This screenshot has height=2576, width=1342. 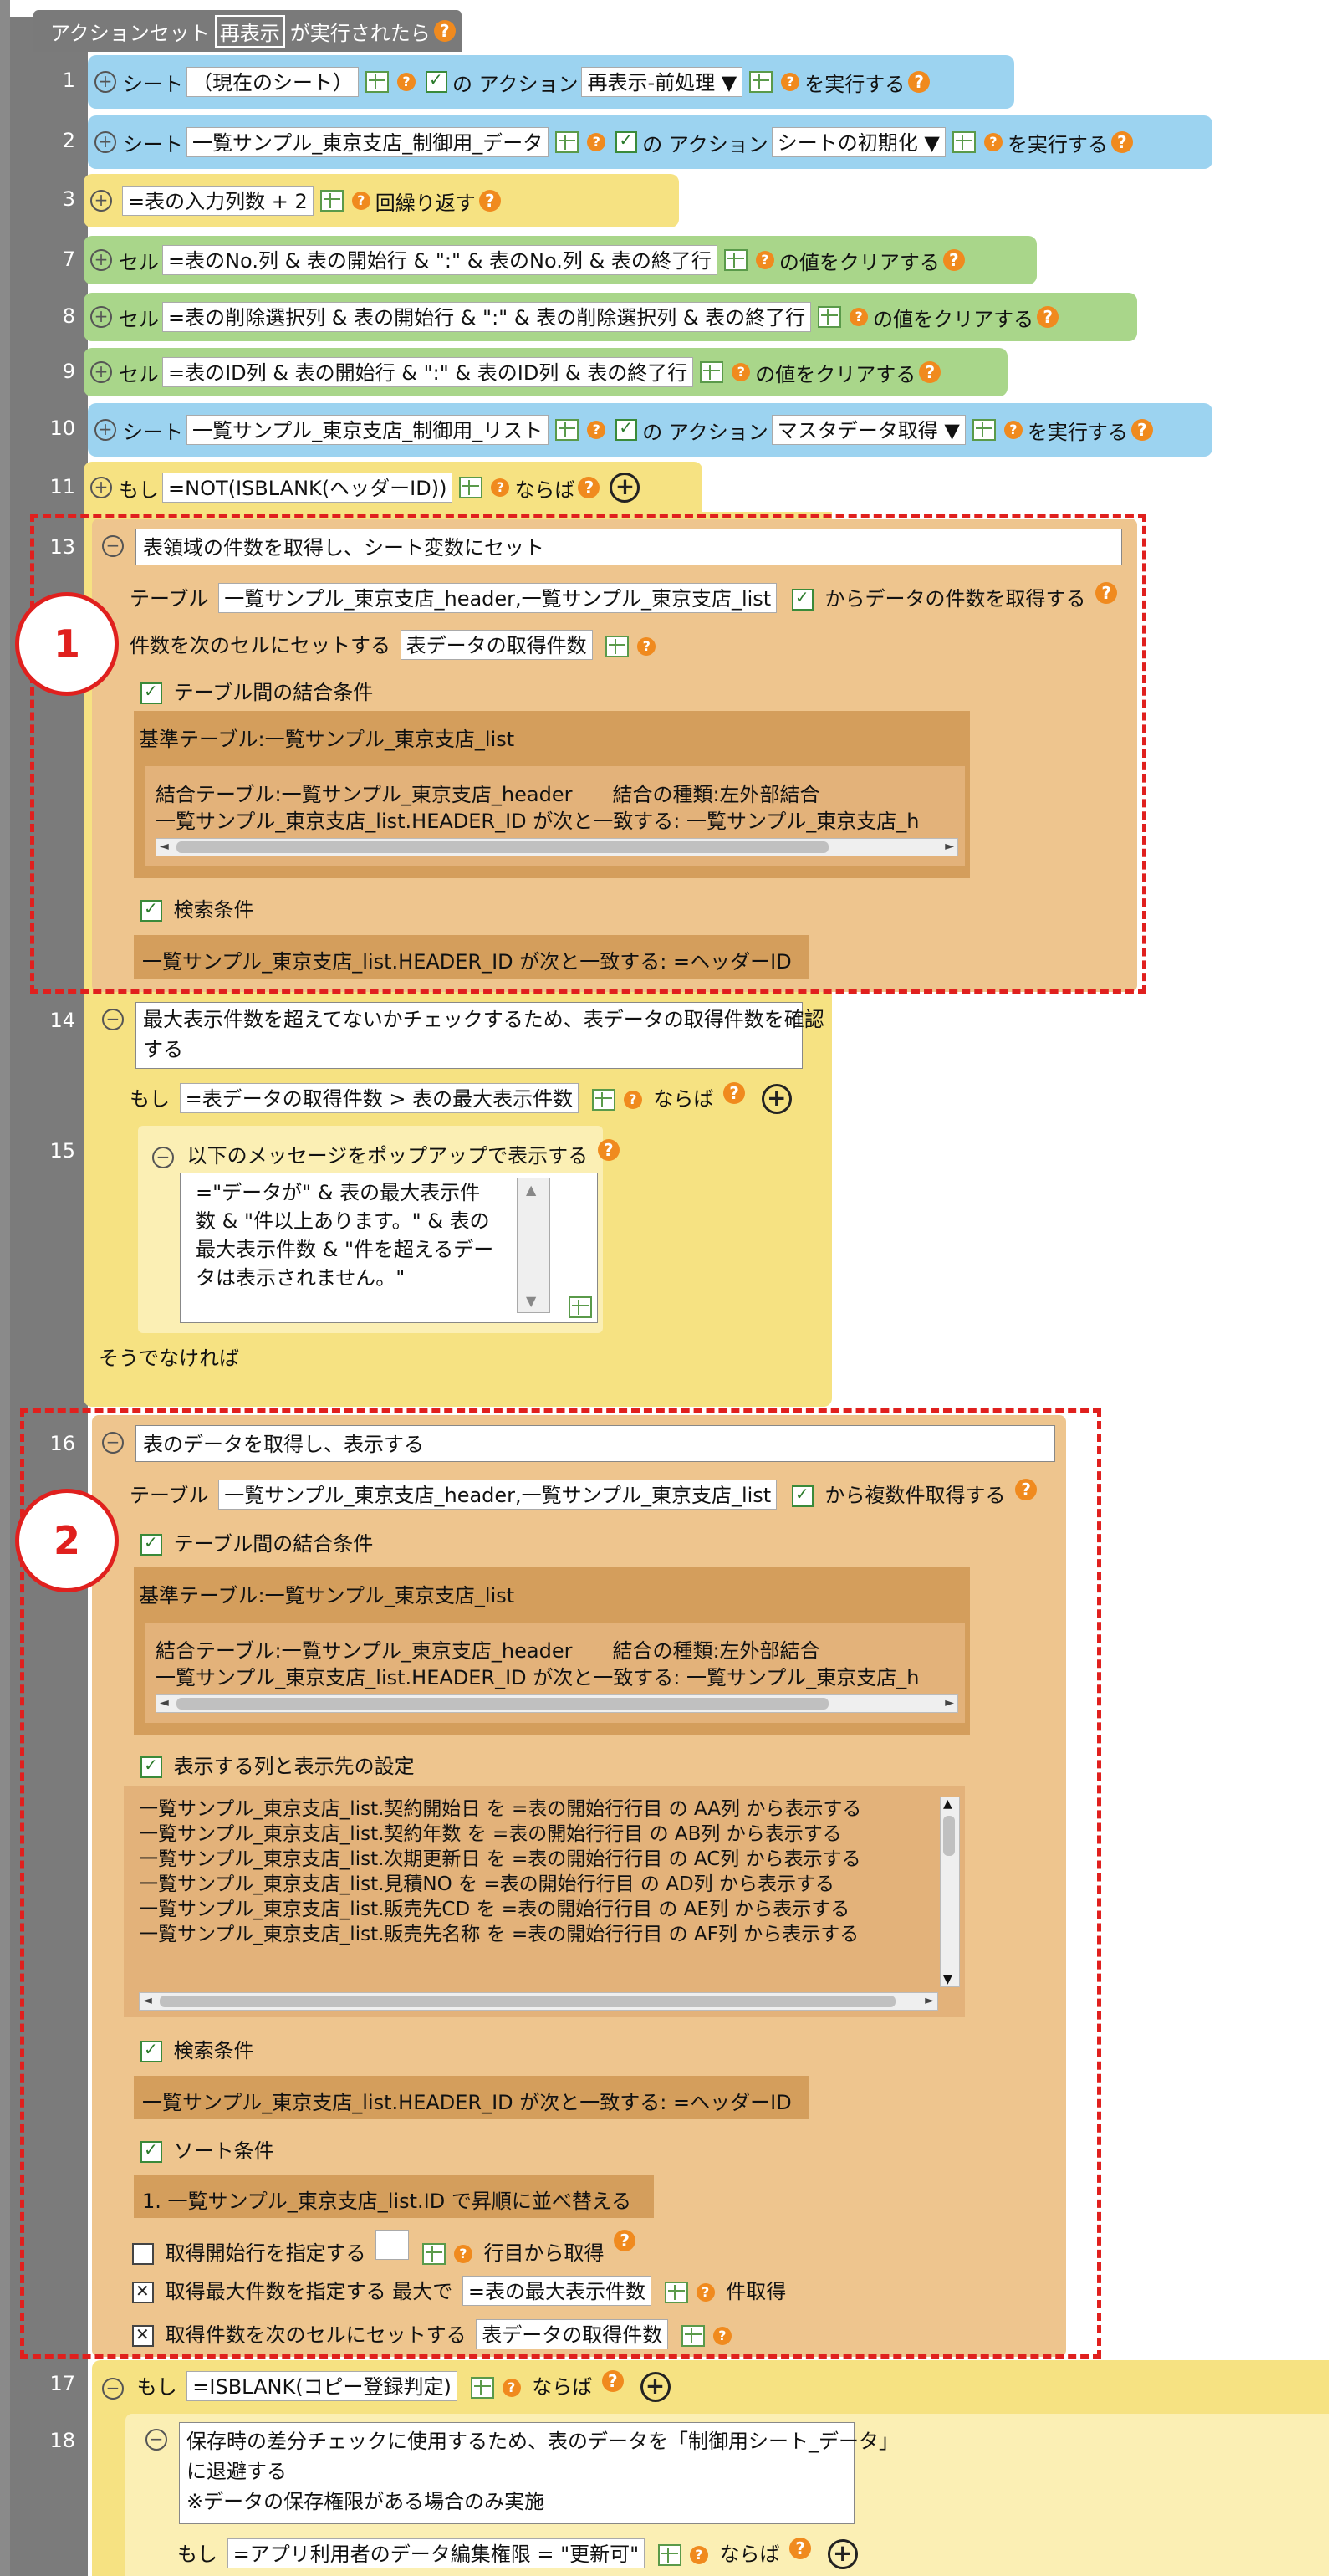 I want to click on comment-field-14: 最大表示件数を超えてないかチェックするため、表データの取得件数を確認 する, so click(x=479, y=1035).